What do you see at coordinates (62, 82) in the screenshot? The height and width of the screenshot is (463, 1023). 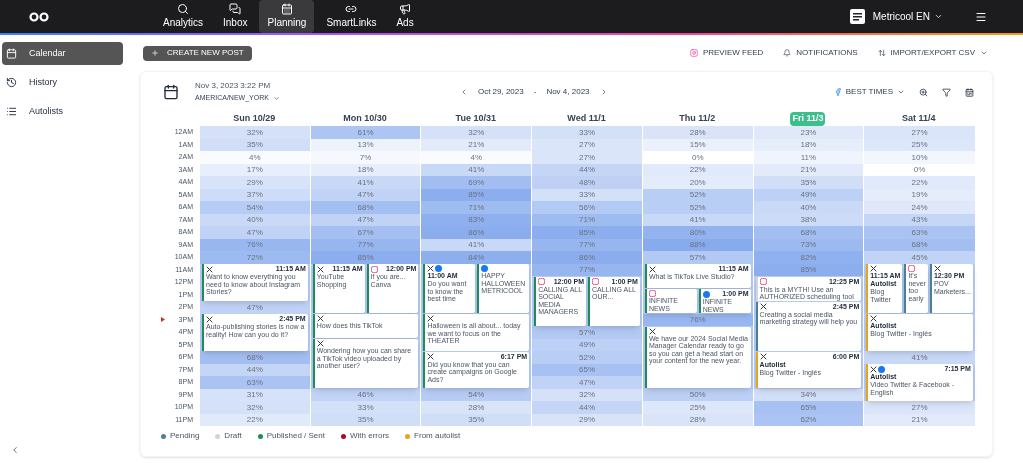 I see `sidebar-item: History` at bounding box center [62, 82].